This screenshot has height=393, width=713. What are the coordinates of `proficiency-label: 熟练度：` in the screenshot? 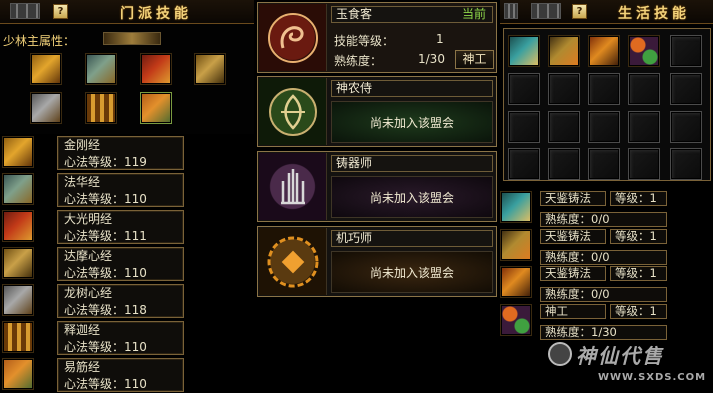 It's located at (358, 61).